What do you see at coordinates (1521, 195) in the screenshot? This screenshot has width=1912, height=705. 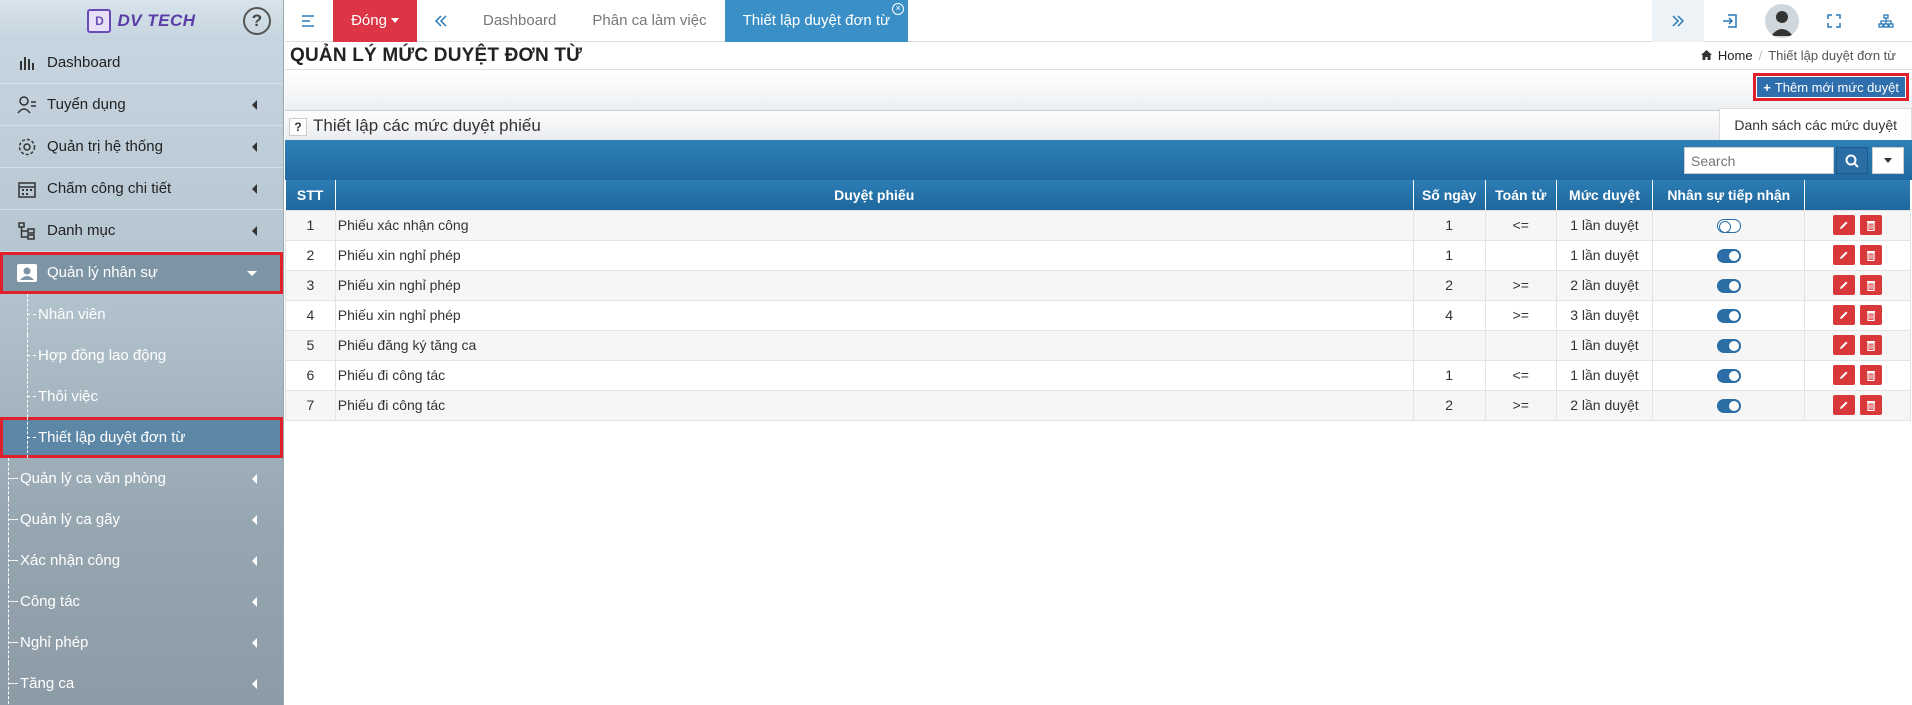 I see `column-header-operator: Toán tử` at bounding box center [1521, 195].